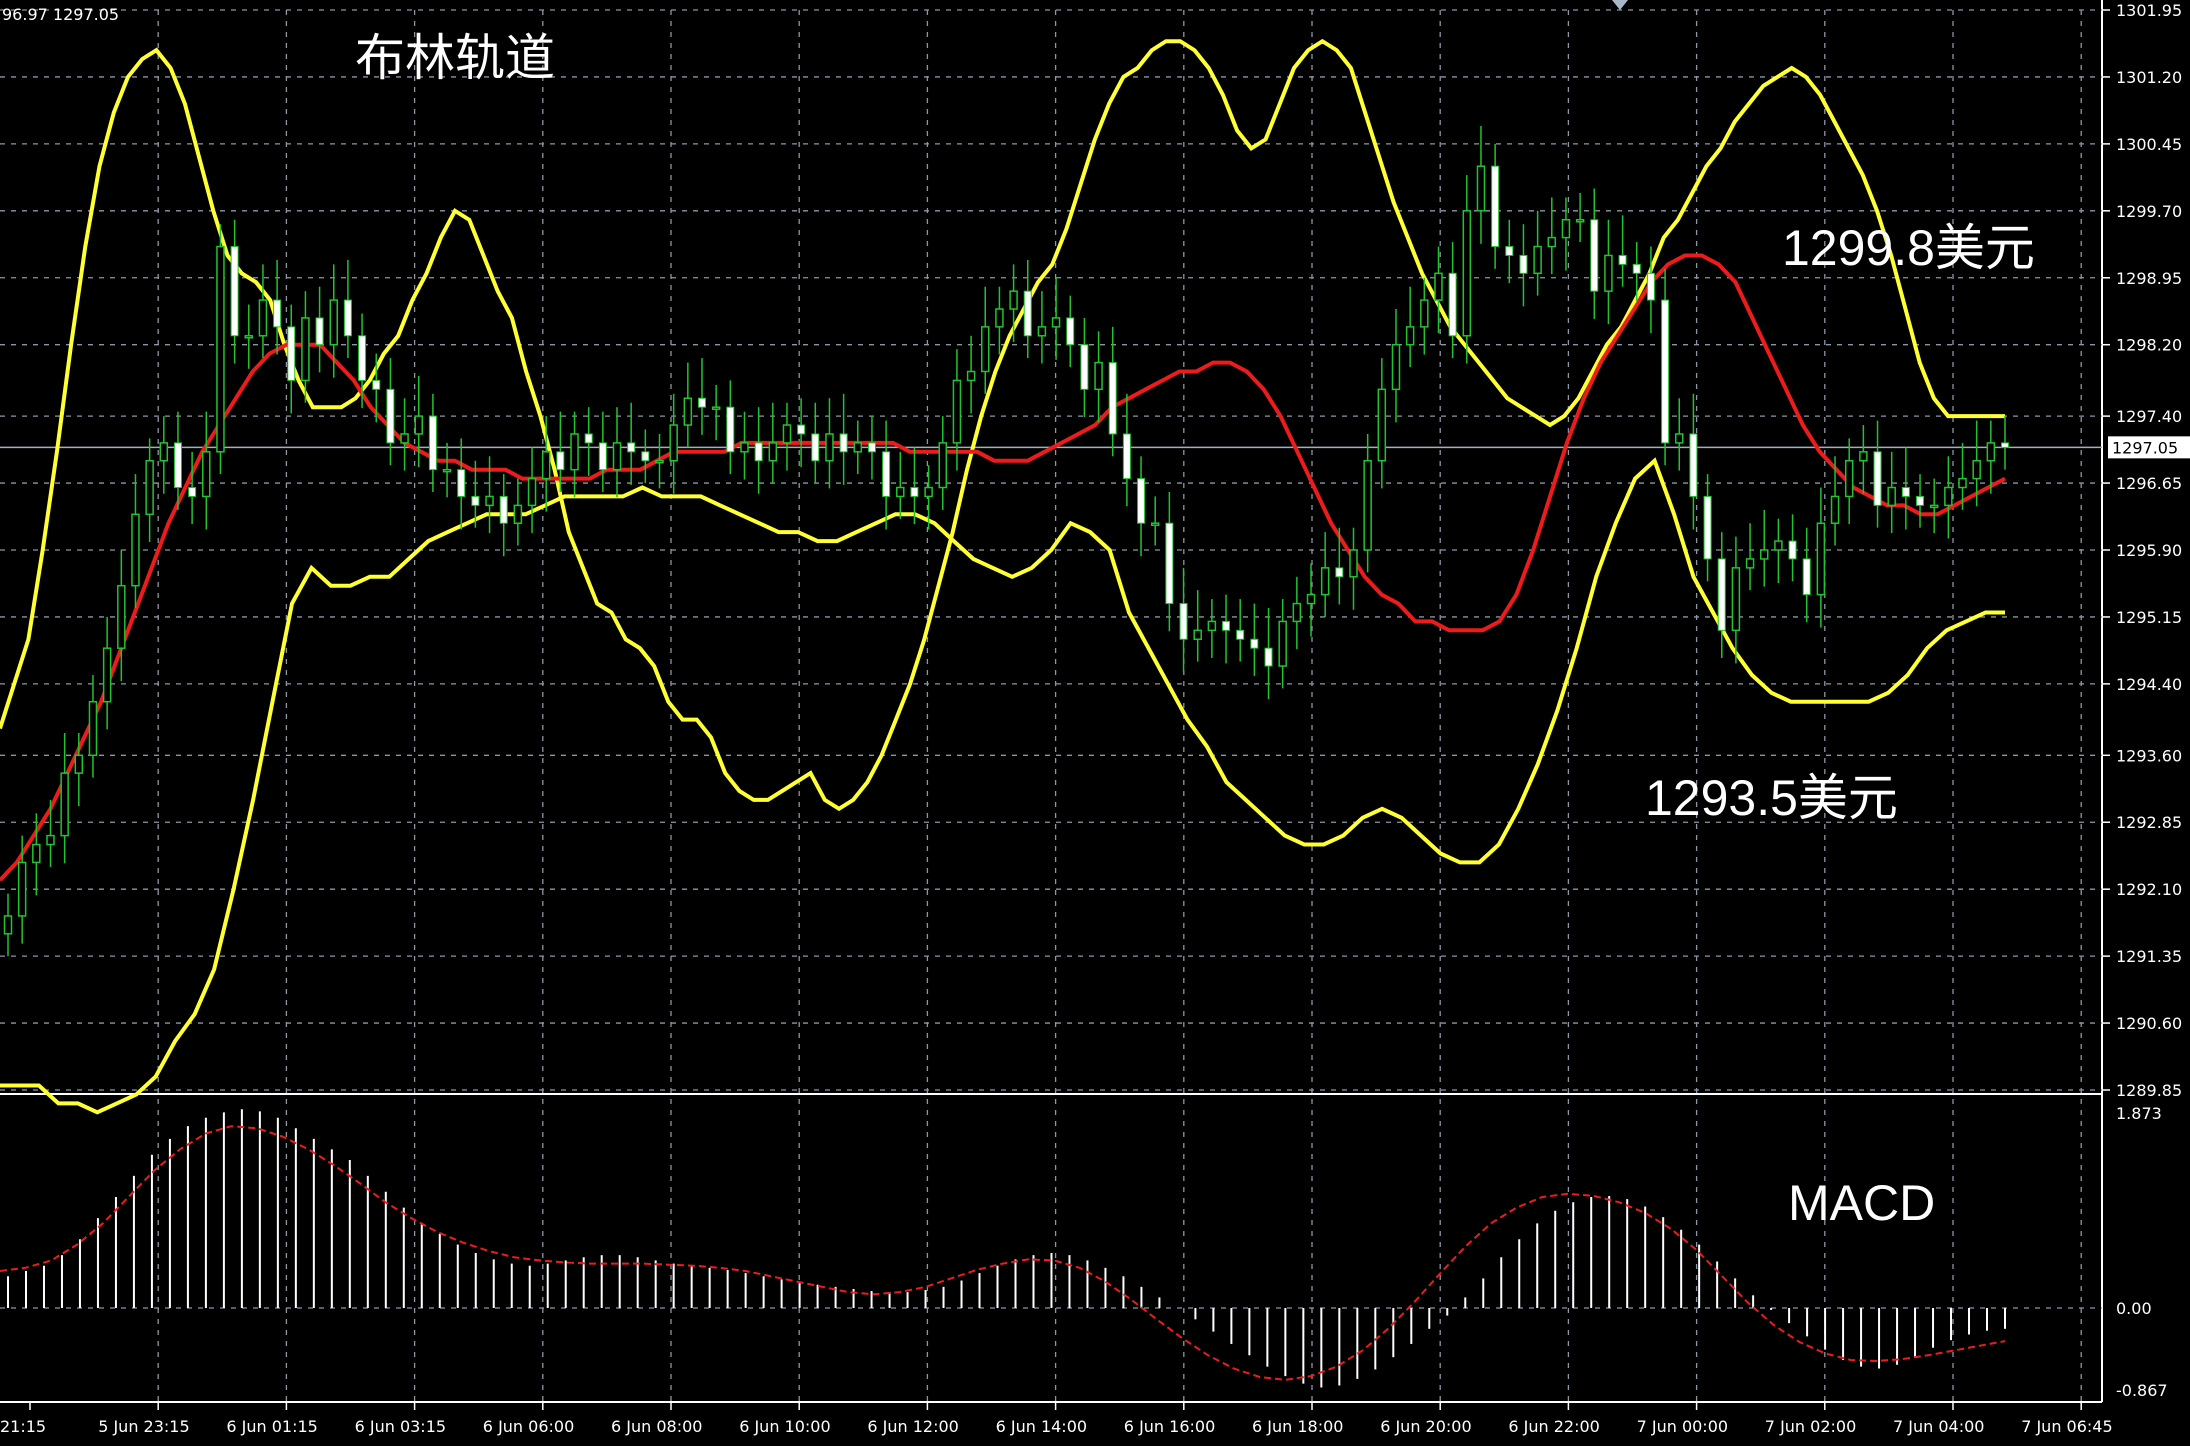 This screenshot has width=2190, height=1446. What do you see at coordinates (2149, 144) in the screenshot?
I see `price-tick-label: 1300.45` at bounding box center [2149, 144].